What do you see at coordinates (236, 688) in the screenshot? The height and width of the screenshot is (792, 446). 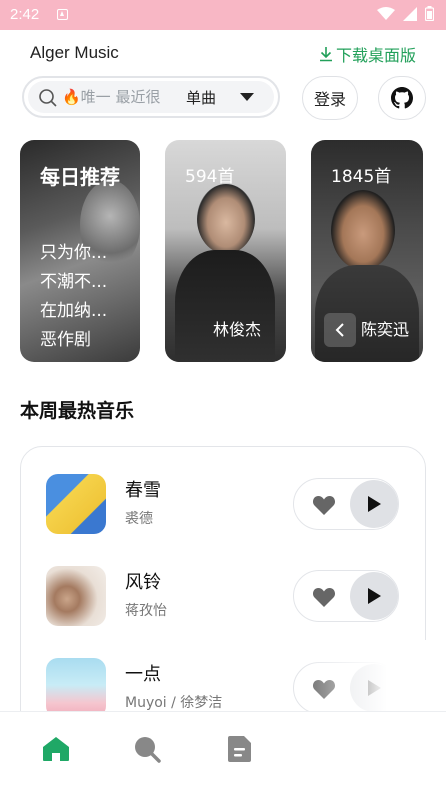 I see `song-row: 一点 Muyoi / 徐梦洁` at bounding box center [236, 688].